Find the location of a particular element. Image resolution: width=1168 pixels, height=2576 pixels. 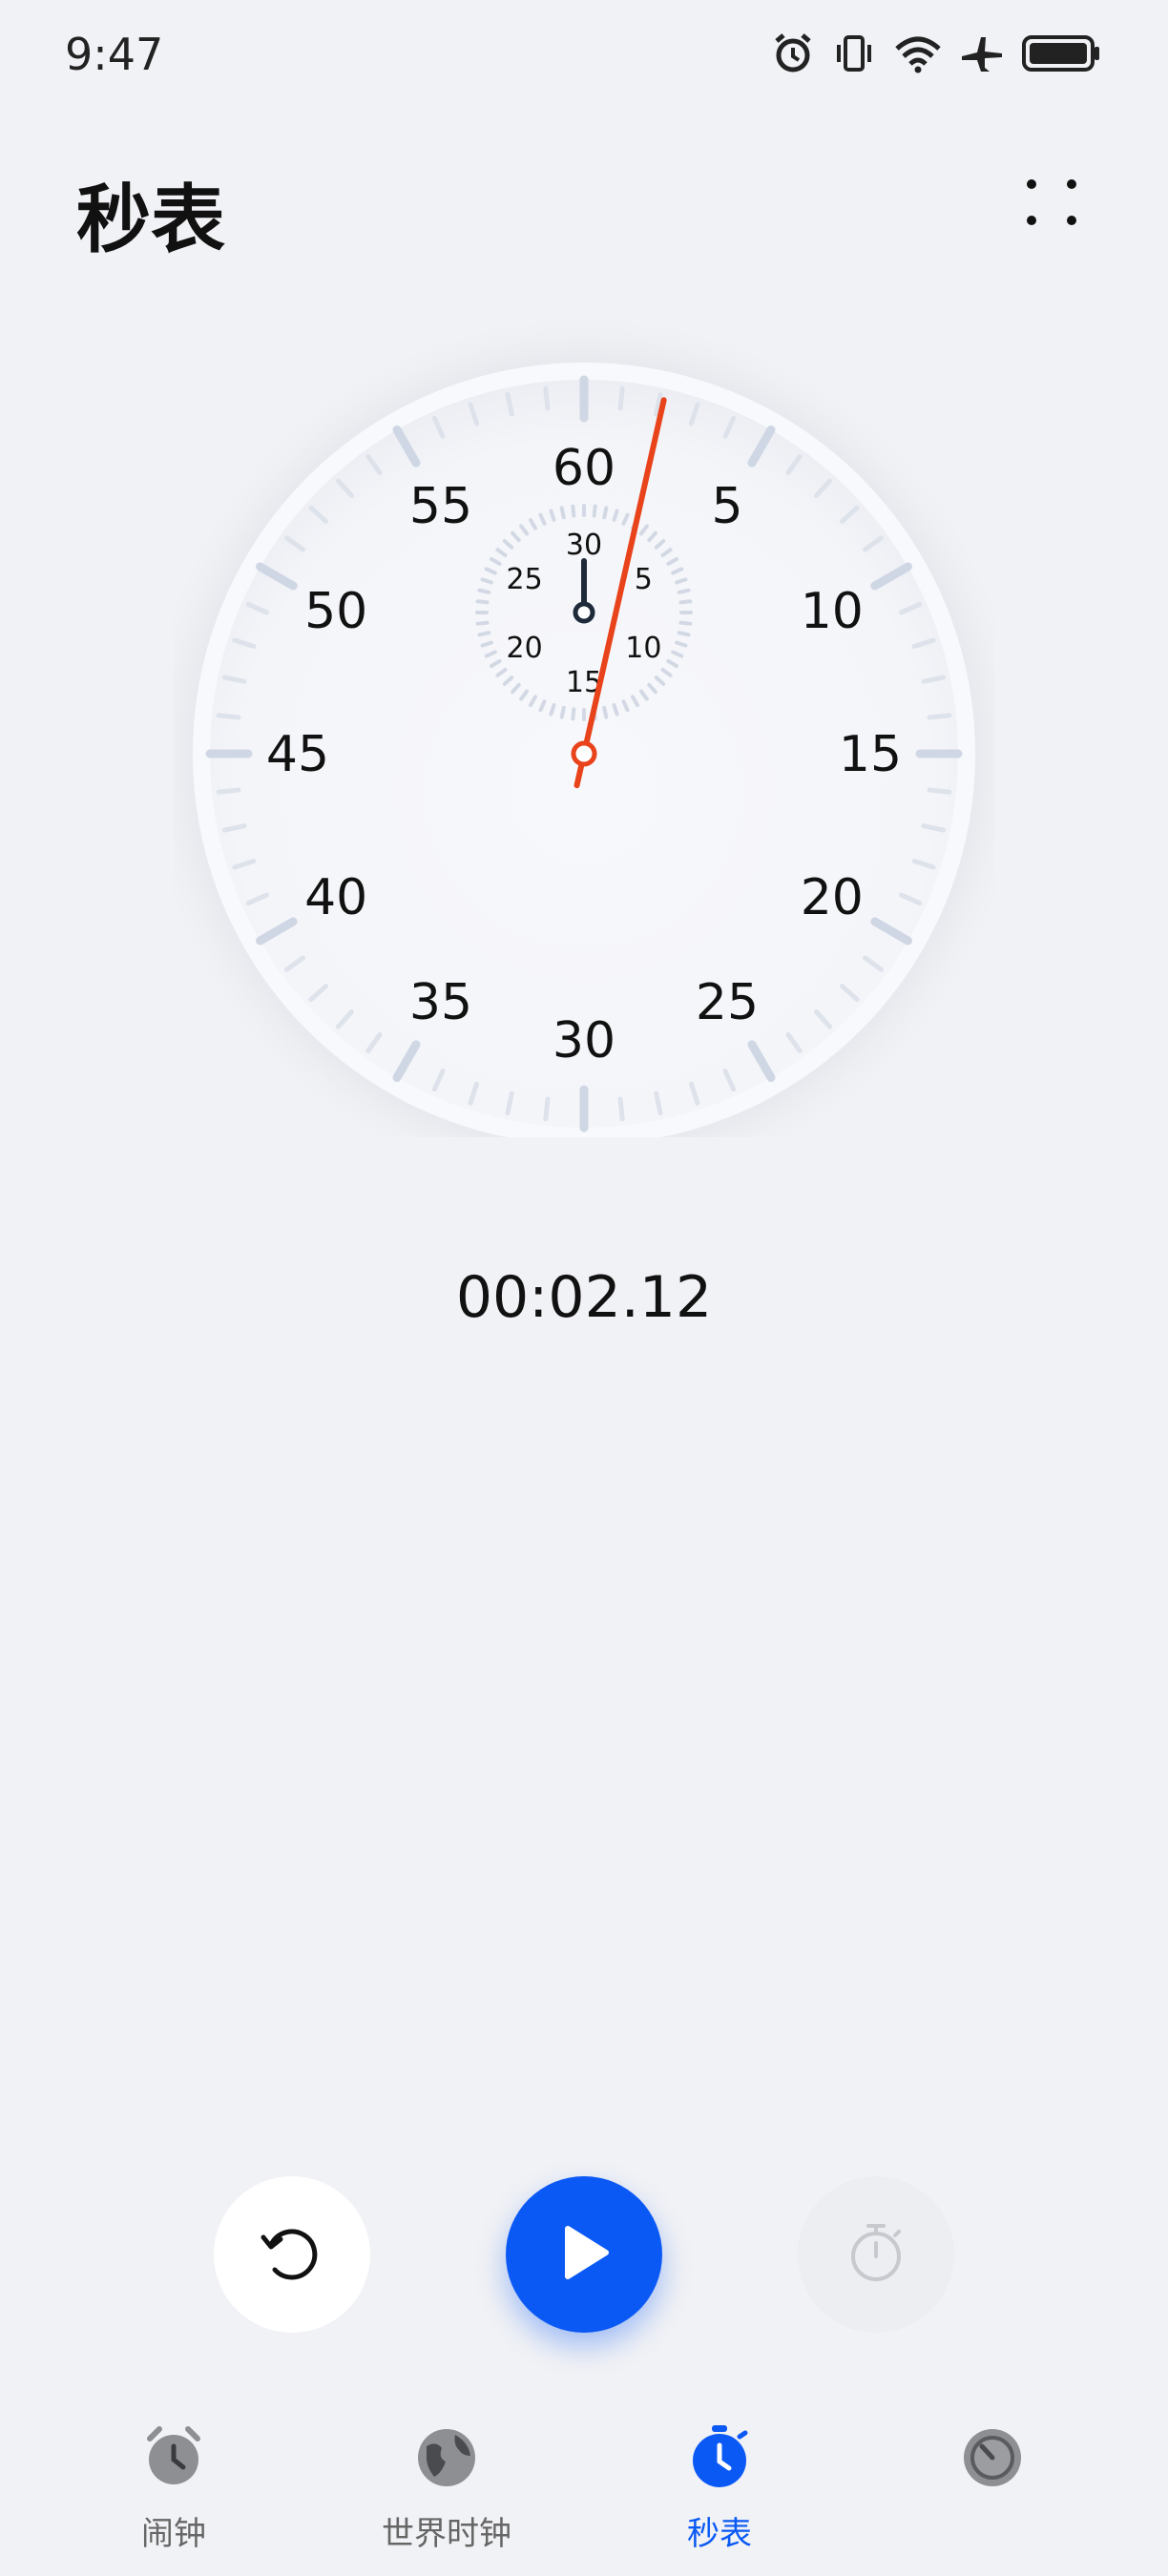

tab-stopwatch-label: 秒表 is located at coordinates (719, 2534).